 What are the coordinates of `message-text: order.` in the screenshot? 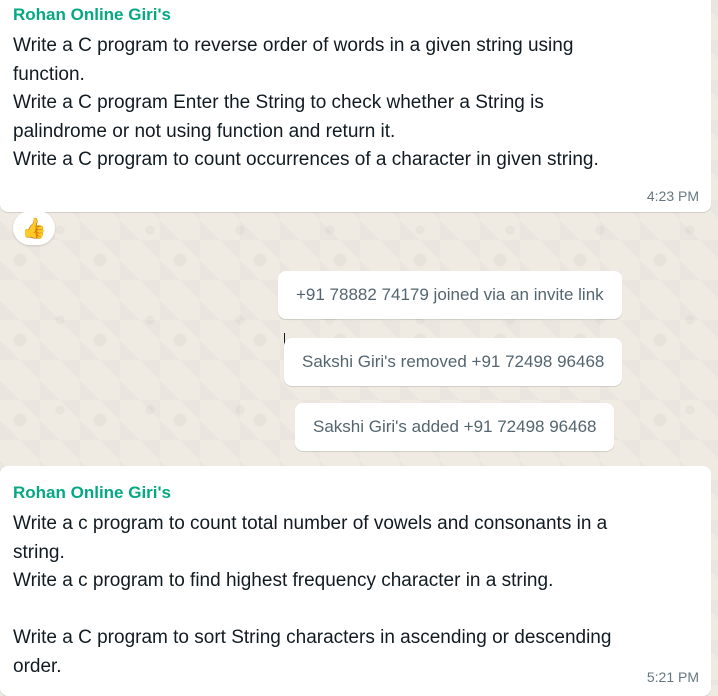 It's located at (37, 666).